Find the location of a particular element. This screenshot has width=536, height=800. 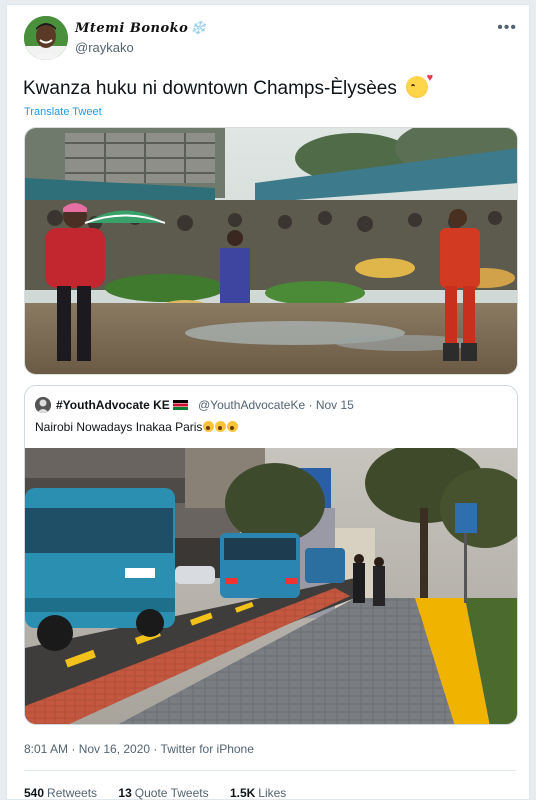

retweets-label: Retweets is located at coordinates (72, 793).